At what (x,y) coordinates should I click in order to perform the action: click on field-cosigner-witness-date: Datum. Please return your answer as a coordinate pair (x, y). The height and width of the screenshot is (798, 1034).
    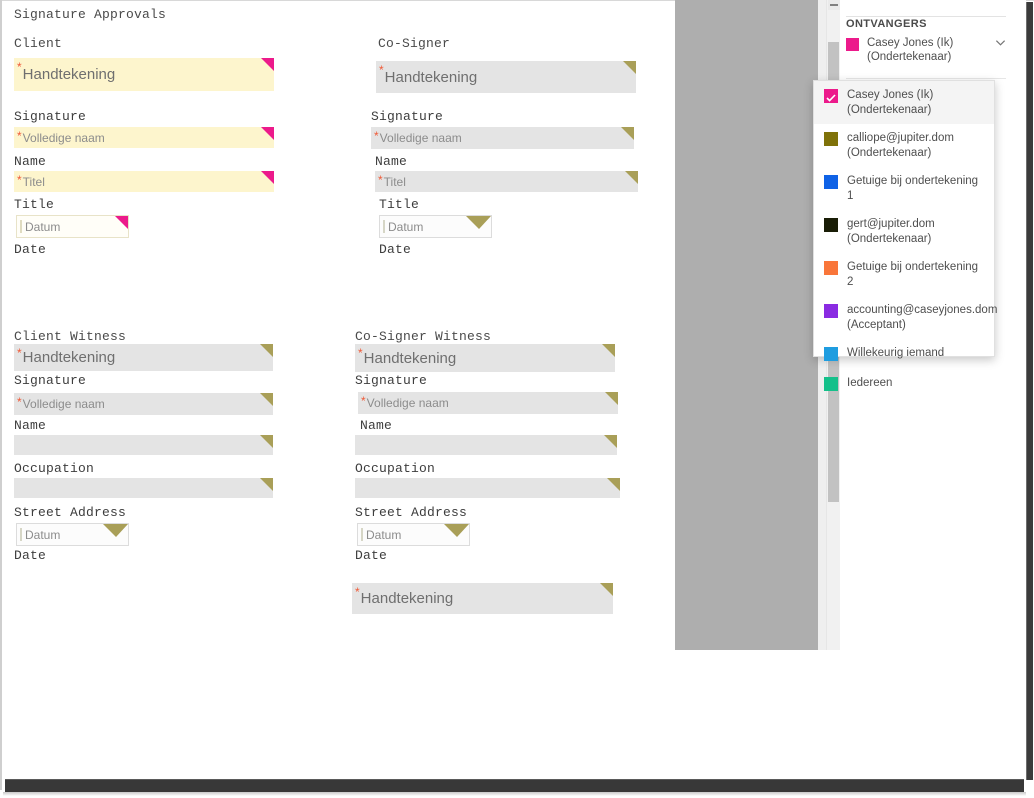
    Looking at the image, I should click on (413, 534).